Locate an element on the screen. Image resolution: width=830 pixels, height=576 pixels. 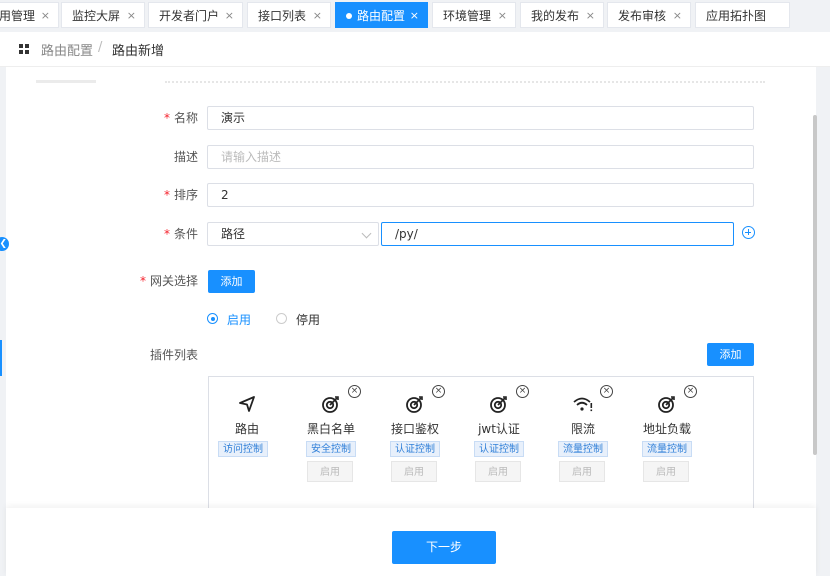
plugin-card-jwt: × jwt认证 认证控制 启用 is located at coordinates (499, 447).